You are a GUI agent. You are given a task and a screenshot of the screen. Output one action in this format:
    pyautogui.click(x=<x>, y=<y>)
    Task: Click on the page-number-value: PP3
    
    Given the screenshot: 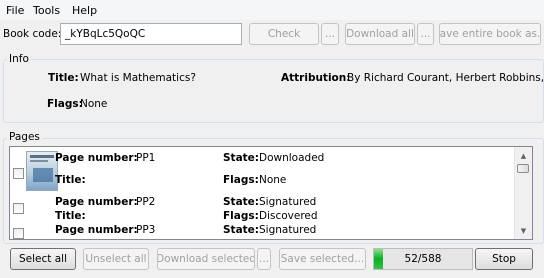 What is the action you would take?
    pyautogui.click(x=146, y=230)
    